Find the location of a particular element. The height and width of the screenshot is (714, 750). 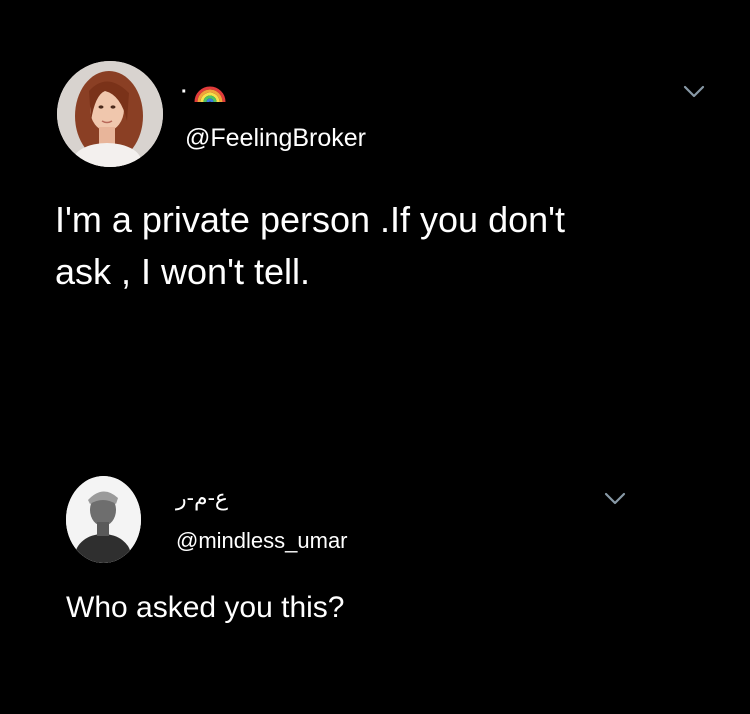

display-name-text: ع-م-ر is located at coordinates (202, 497).